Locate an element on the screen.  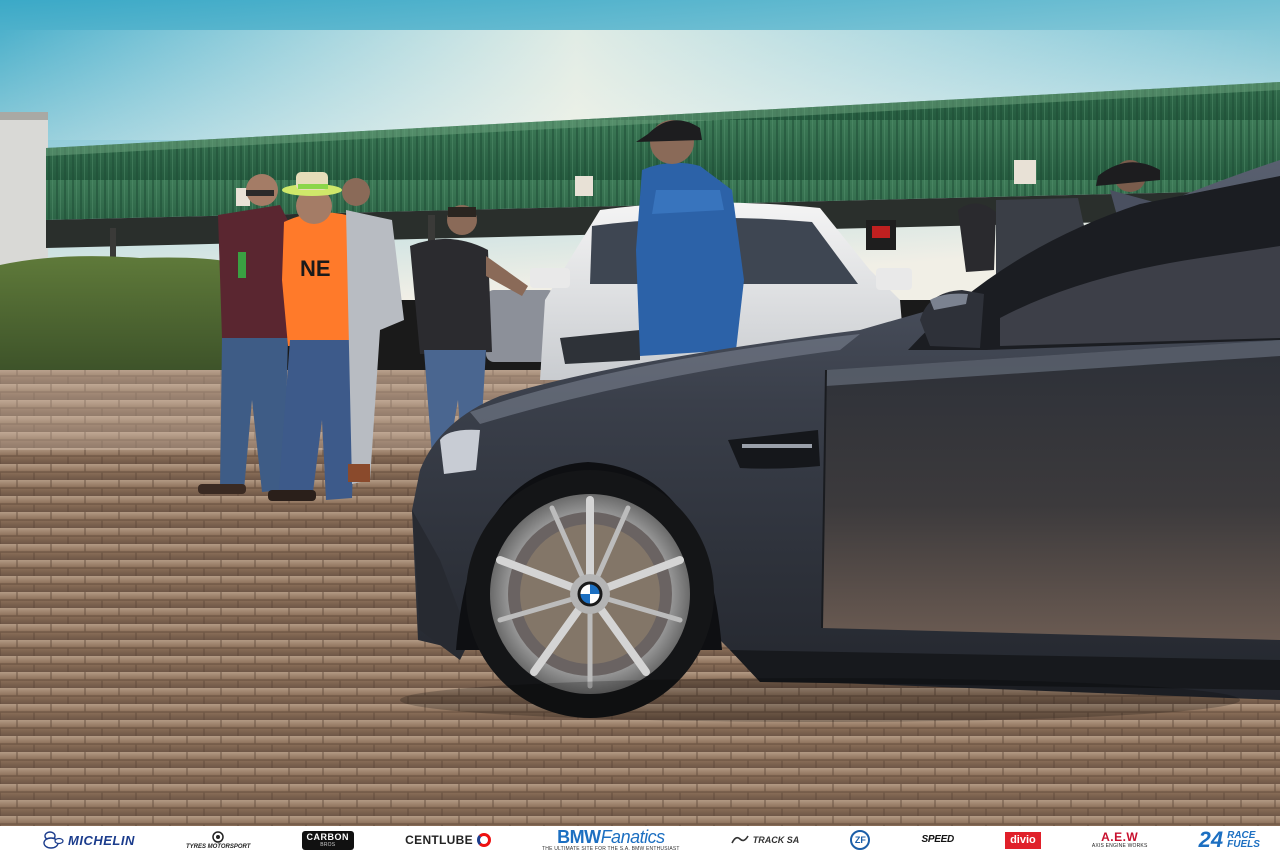
michelin-logo: MICHELIN is located at coordinates (87, 840).